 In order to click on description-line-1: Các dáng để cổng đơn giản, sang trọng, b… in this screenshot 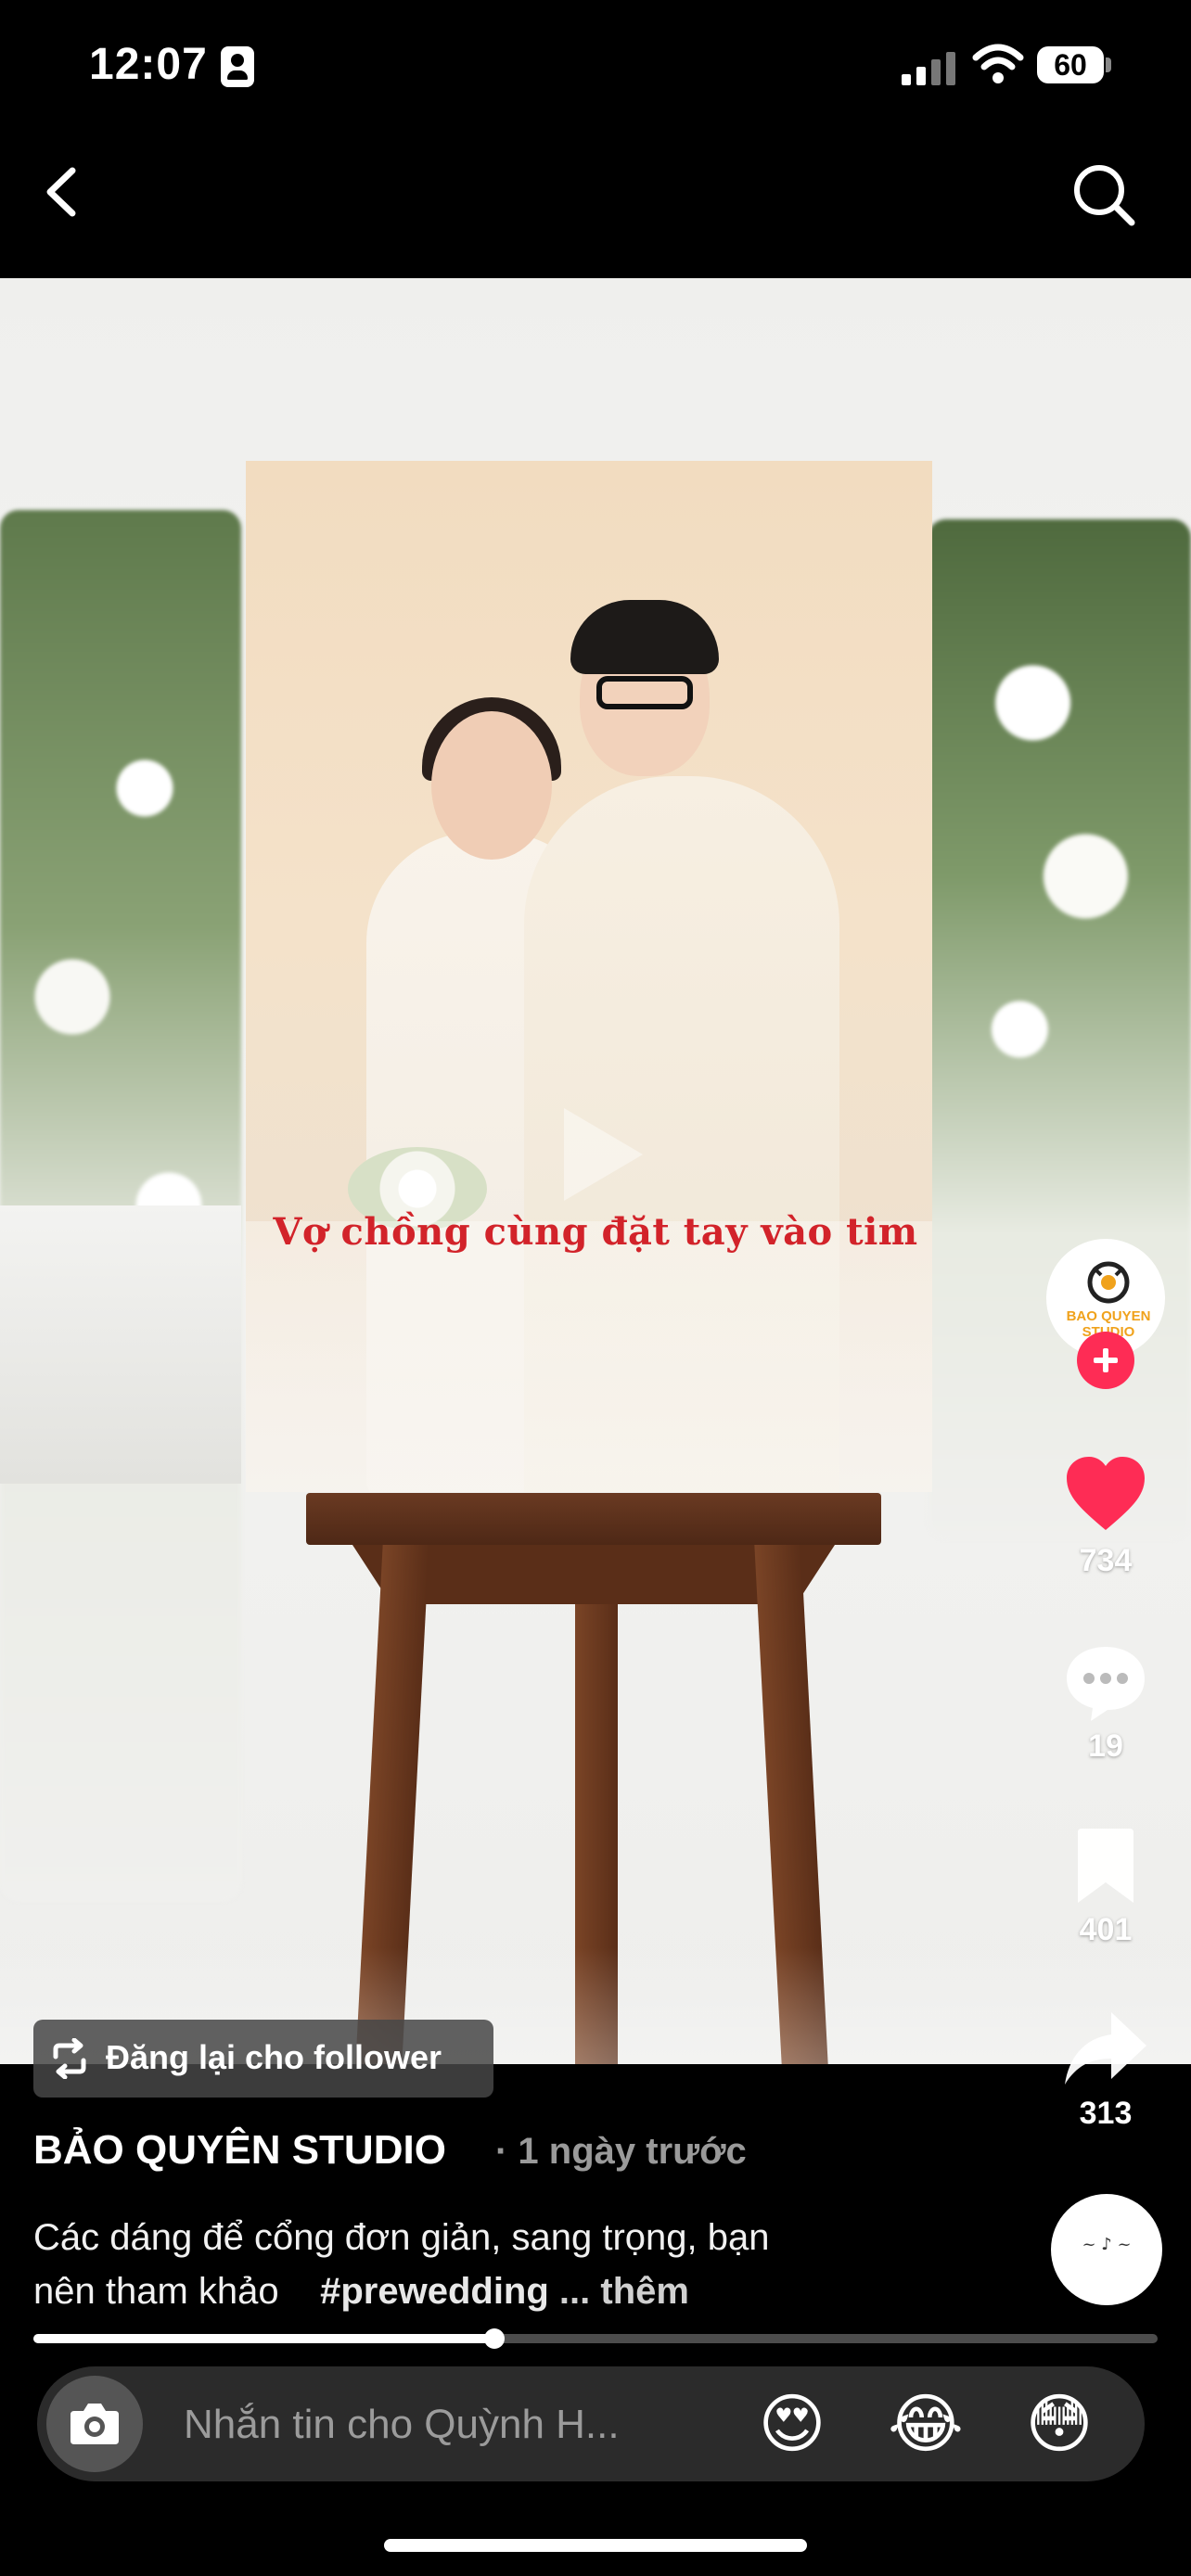, I will do `click(401, 2237)`.